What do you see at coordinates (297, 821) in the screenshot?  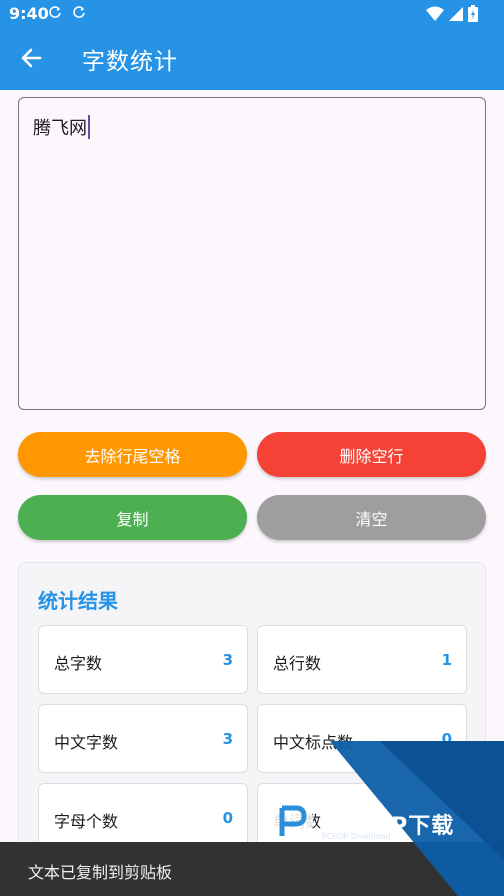 I see `stat-label: 单词数` at bounding box center [297, 821].